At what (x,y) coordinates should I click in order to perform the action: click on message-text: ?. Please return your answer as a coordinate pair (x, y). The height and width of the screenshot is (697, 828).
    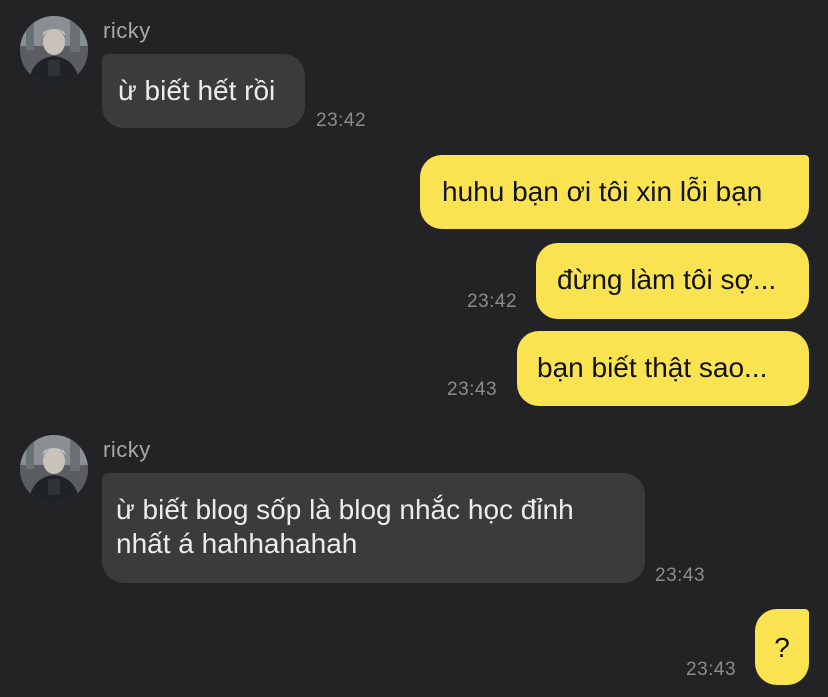
    Looking at the image, I should click on (782, 647).